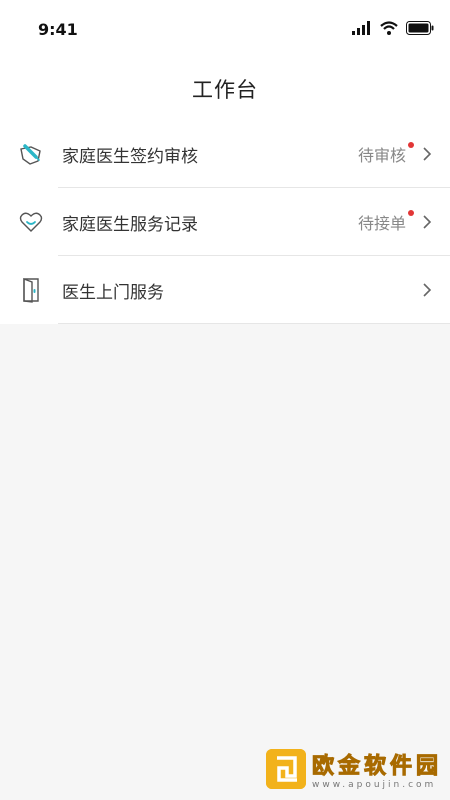 The width and height of the screenshot is (450, 800). Describe the element at coordinates (374, 785) in the screenshot. I see `watermark-url: www.apoujin.com` at that location.